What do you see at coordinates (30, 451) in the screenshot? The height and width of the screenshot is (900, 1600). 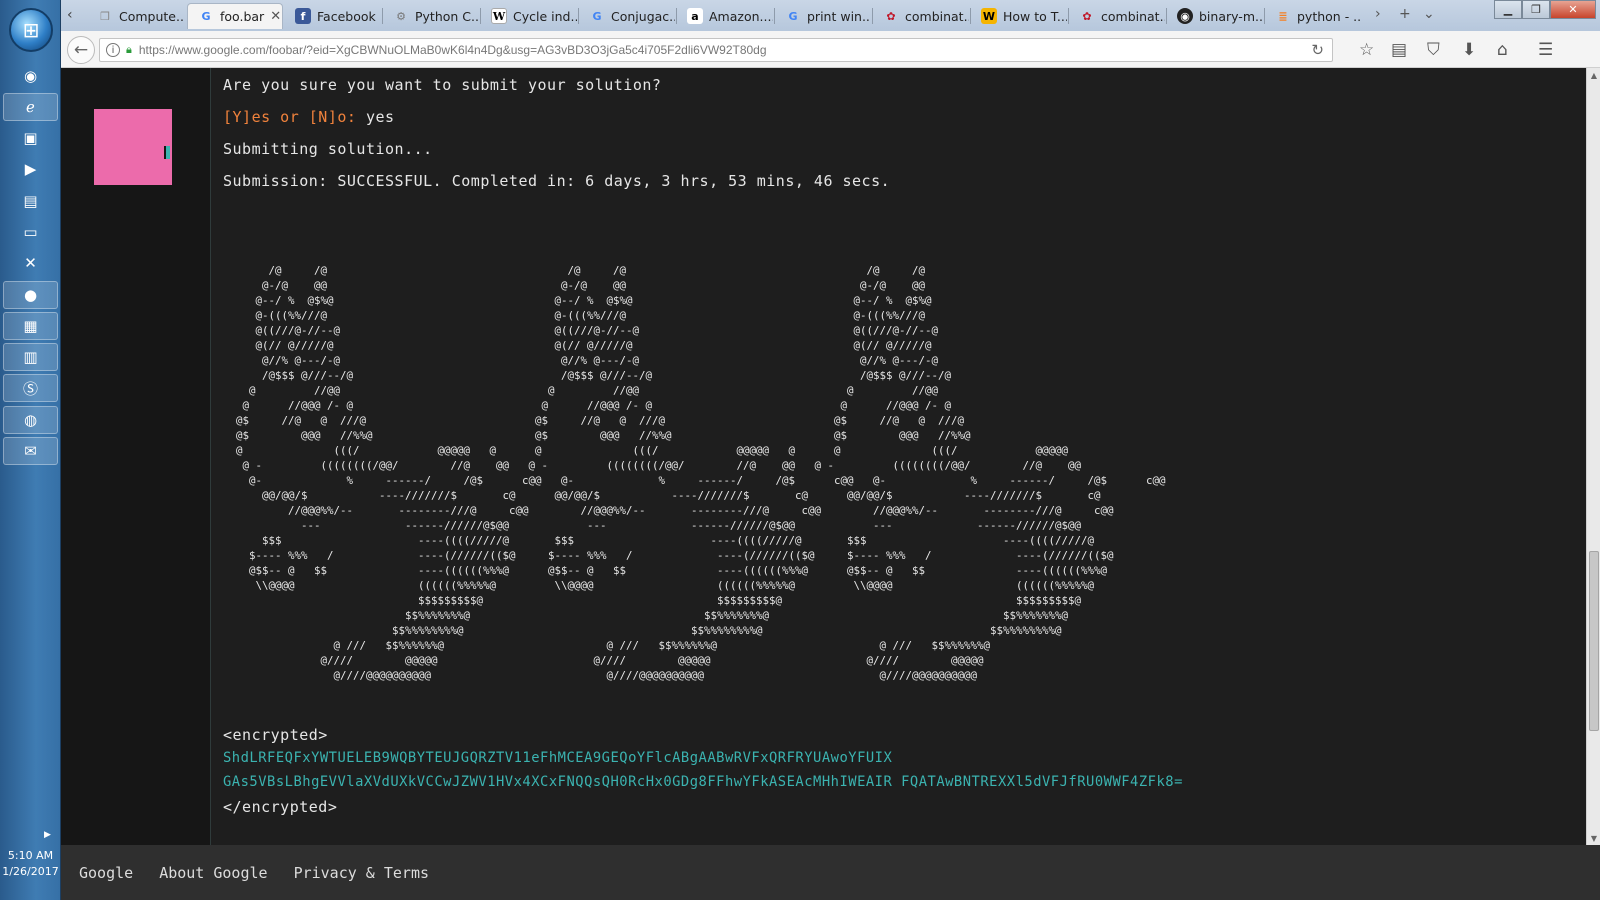 I see `taskbar-app-outlook-icon: ✉` at bounding box center [30, 451].